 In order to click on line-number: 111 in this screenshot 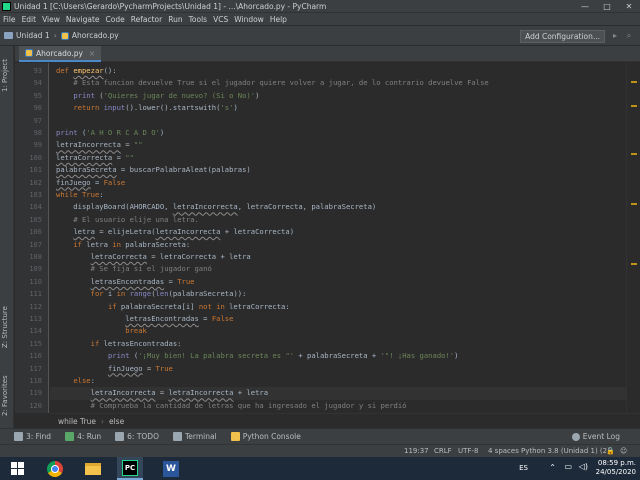, I will do `click(30, 294)`.